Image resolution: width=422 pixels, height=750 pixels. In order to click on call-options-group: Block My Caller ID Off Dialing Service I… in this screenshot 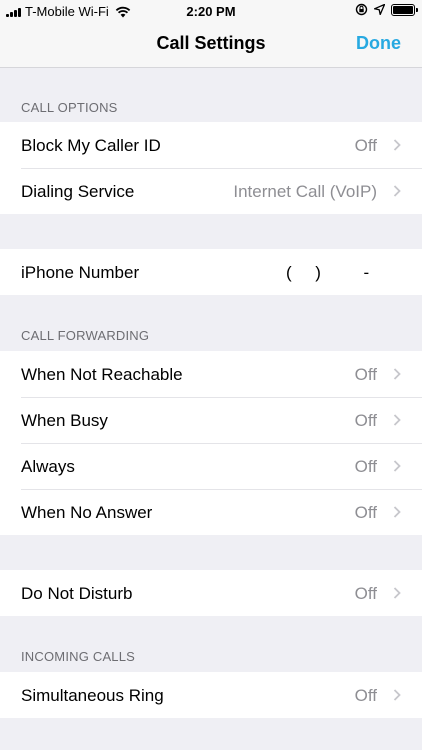, I will do `click(211, 168)`.